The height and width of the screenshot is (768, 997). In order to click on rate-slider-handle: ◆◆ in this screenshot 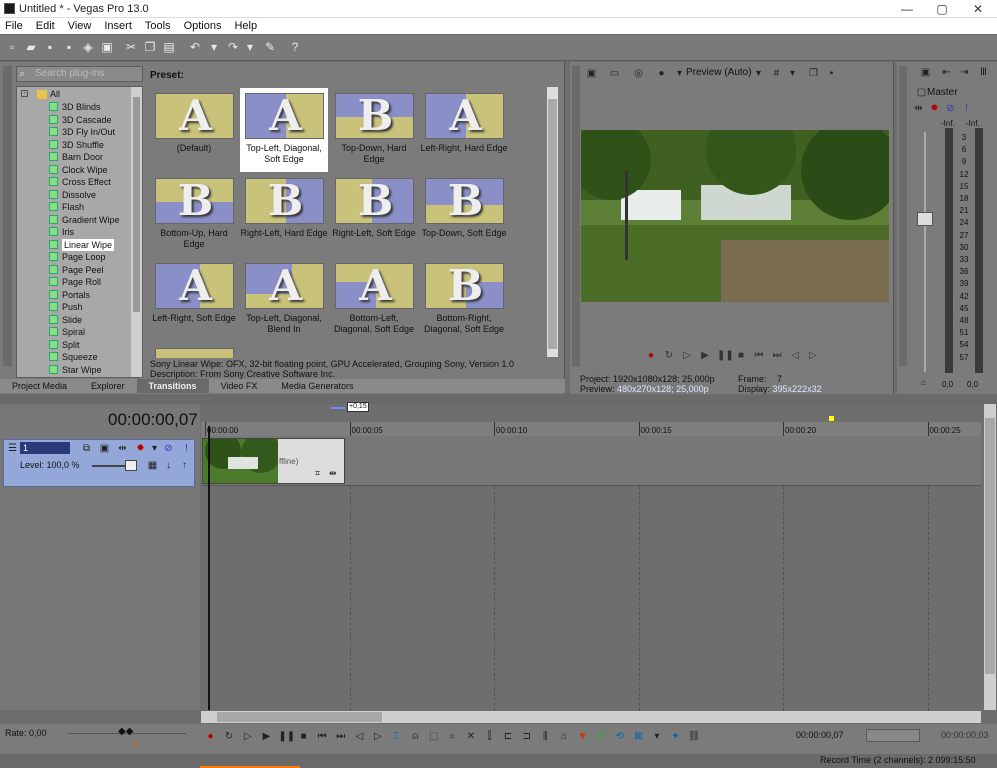, I will do `click(125, 731)`.